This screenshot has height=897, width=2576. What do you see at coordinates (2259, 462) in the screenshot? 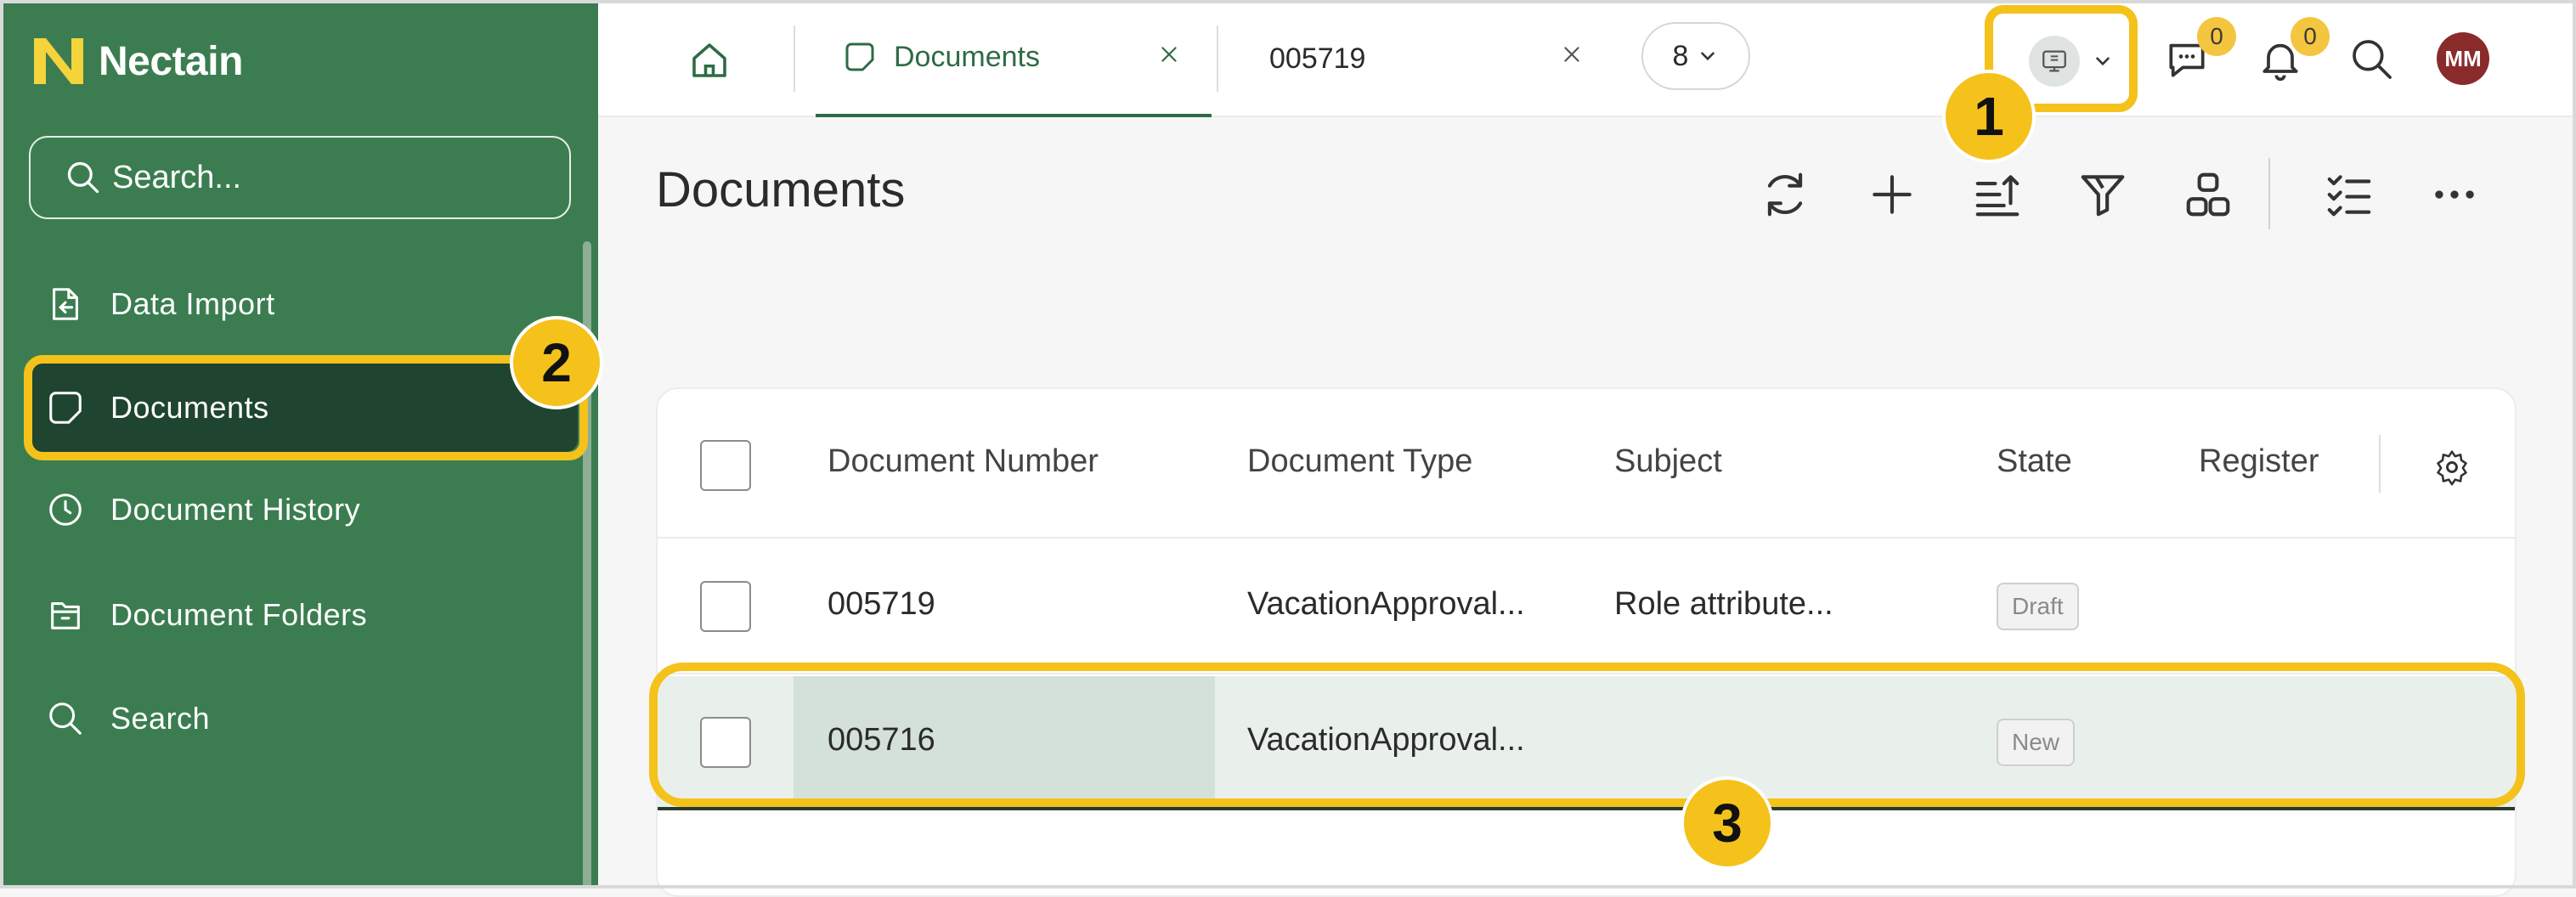
I see `column-header-register: Register` at bounding box center [2259, 462].